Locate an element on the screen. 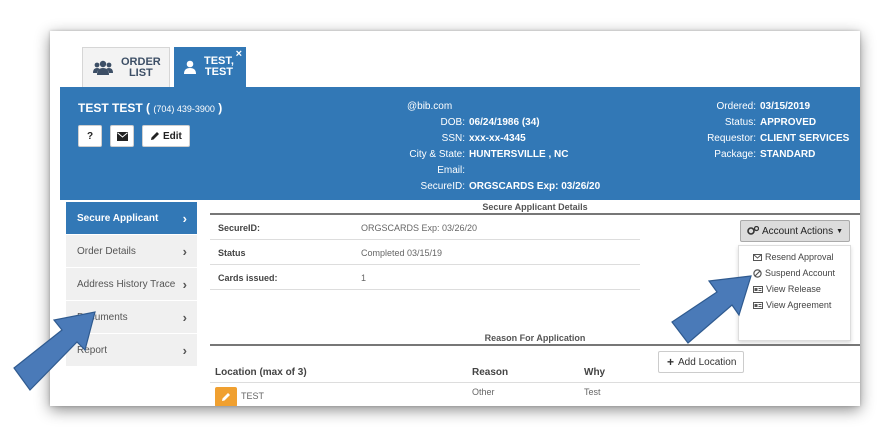 This screenshot has height=442, width=893. menu-item-resend-approval: Resend Approval is located at coordinates (794, 257).